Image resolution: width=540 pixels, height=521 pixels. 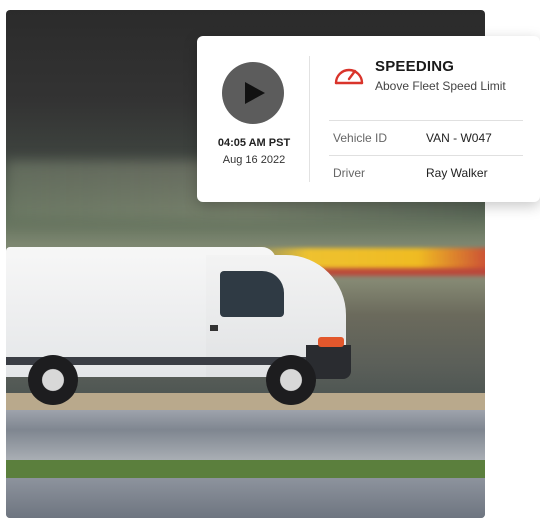 I want to click on grass-strip, so click(x=245, y=469).